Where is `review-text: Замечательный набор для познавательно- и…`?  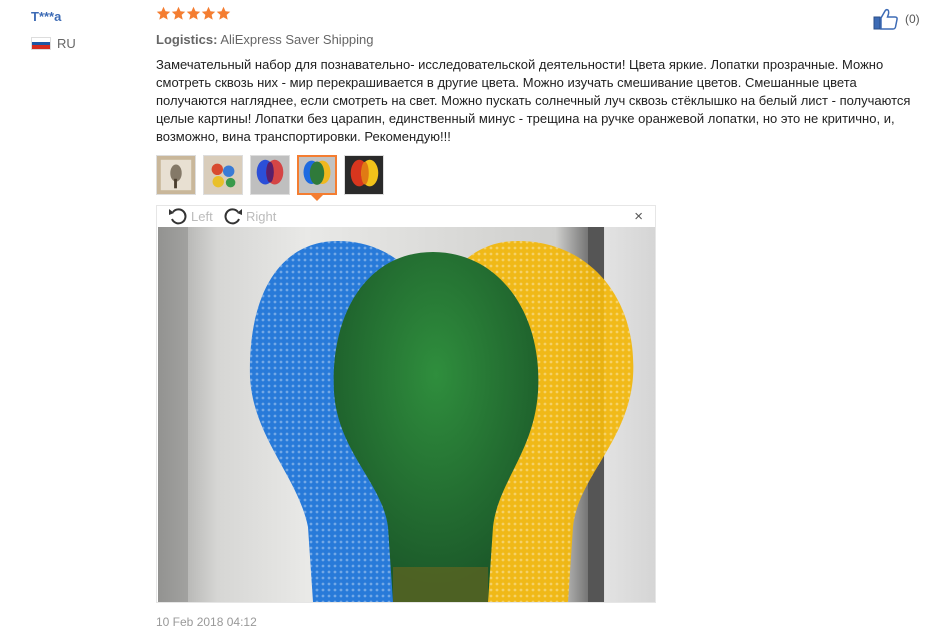
review-text: Замечательный набор для познавательно- и… is located at coordinates (533, 100).